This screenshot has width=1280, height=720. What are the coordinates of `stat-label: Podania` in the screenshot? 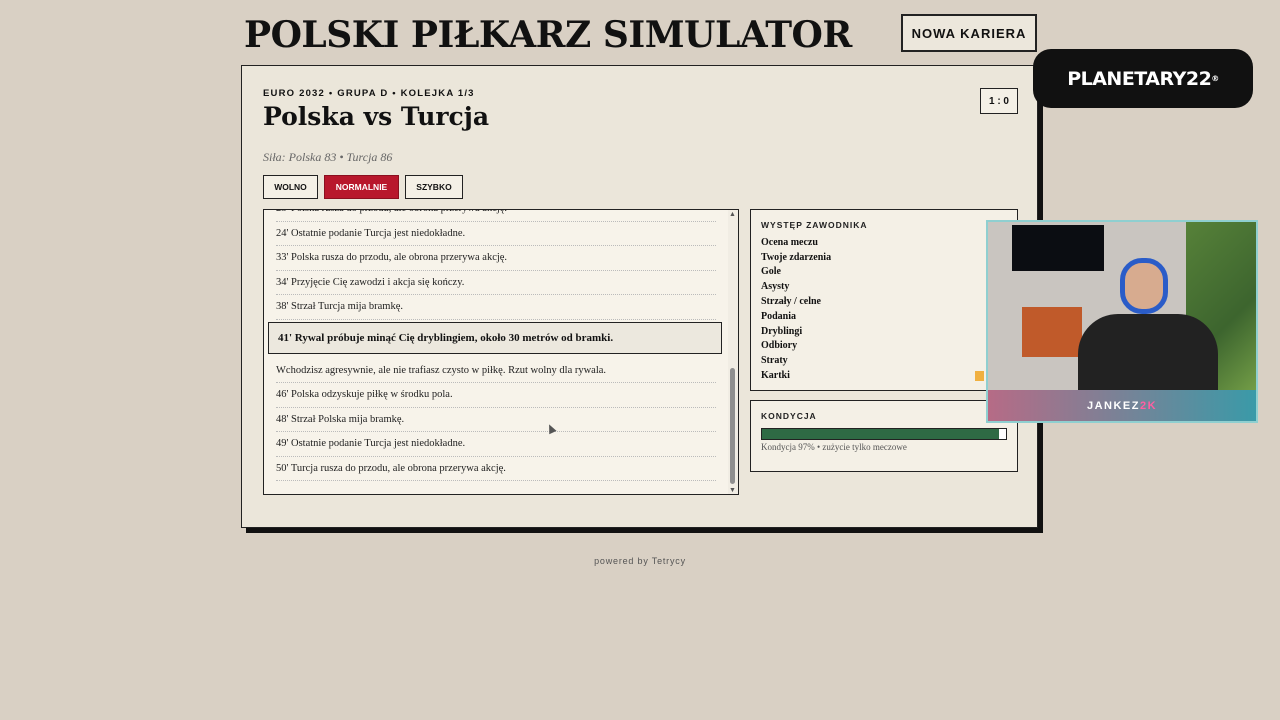 It's located at (779, 316).